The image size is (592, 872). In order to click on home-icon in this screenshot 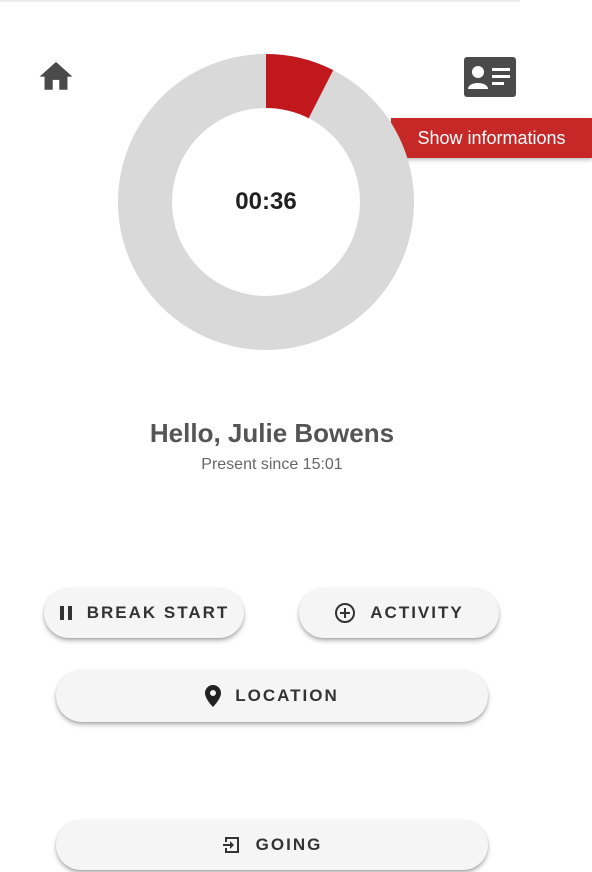, I will do `click(56, 77)`.